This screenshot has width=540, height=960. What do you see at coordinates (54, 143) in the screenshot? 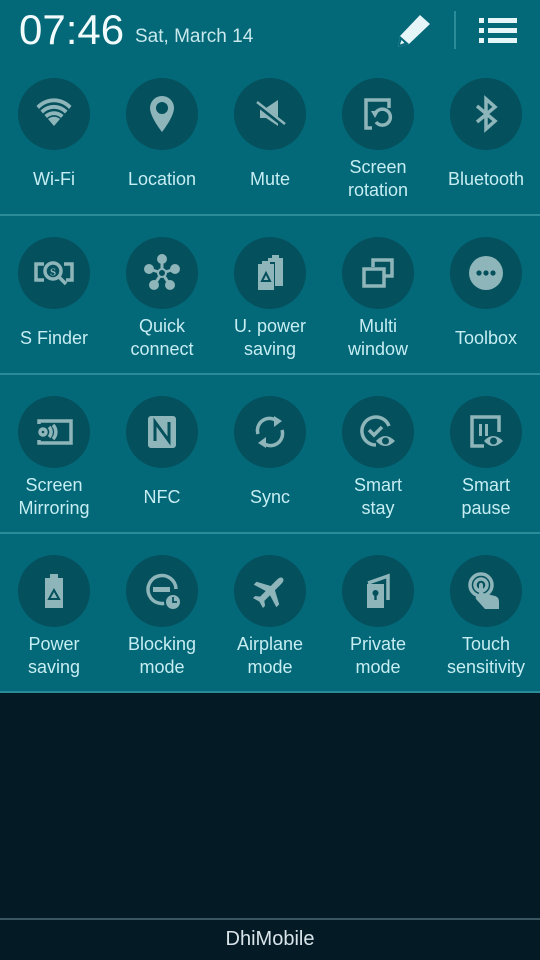
I see `tile-wifi: Wi-Fi` at bounding box center [54, 143].